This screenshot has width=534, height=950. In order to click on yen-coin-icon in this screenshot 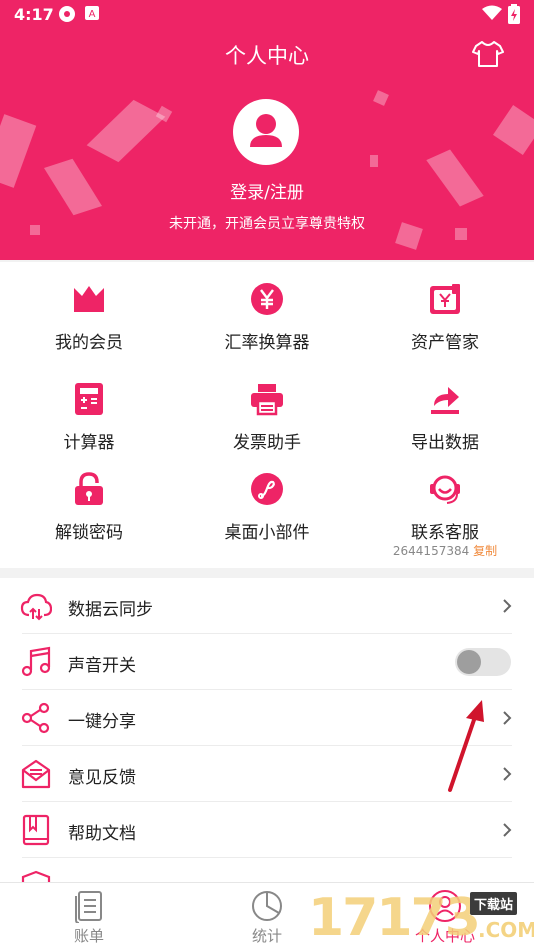, I will do `click(267, 299)`.